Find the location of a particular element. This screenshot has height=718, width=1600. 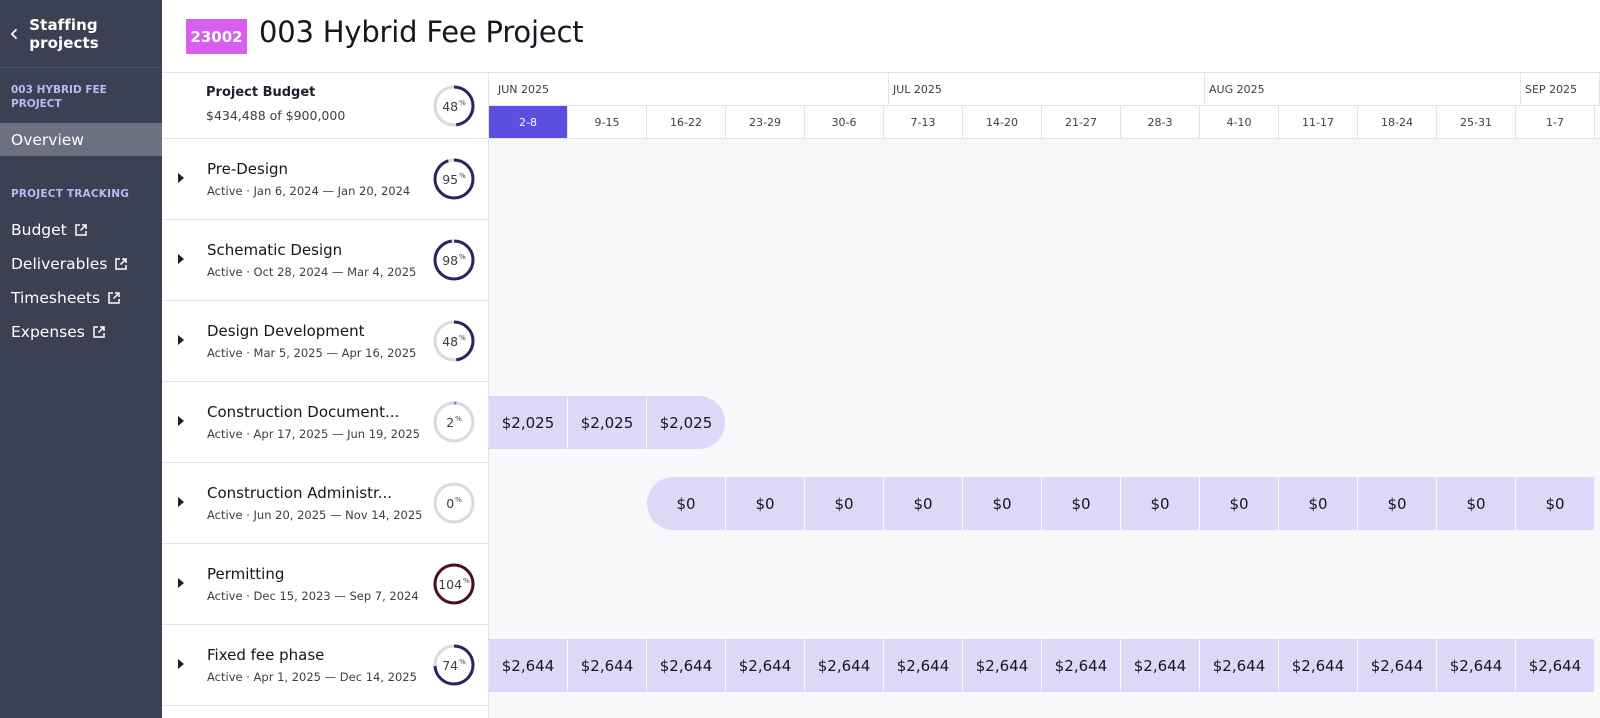

month-label: AUG 2025 is located at coordinates (1360, 89).